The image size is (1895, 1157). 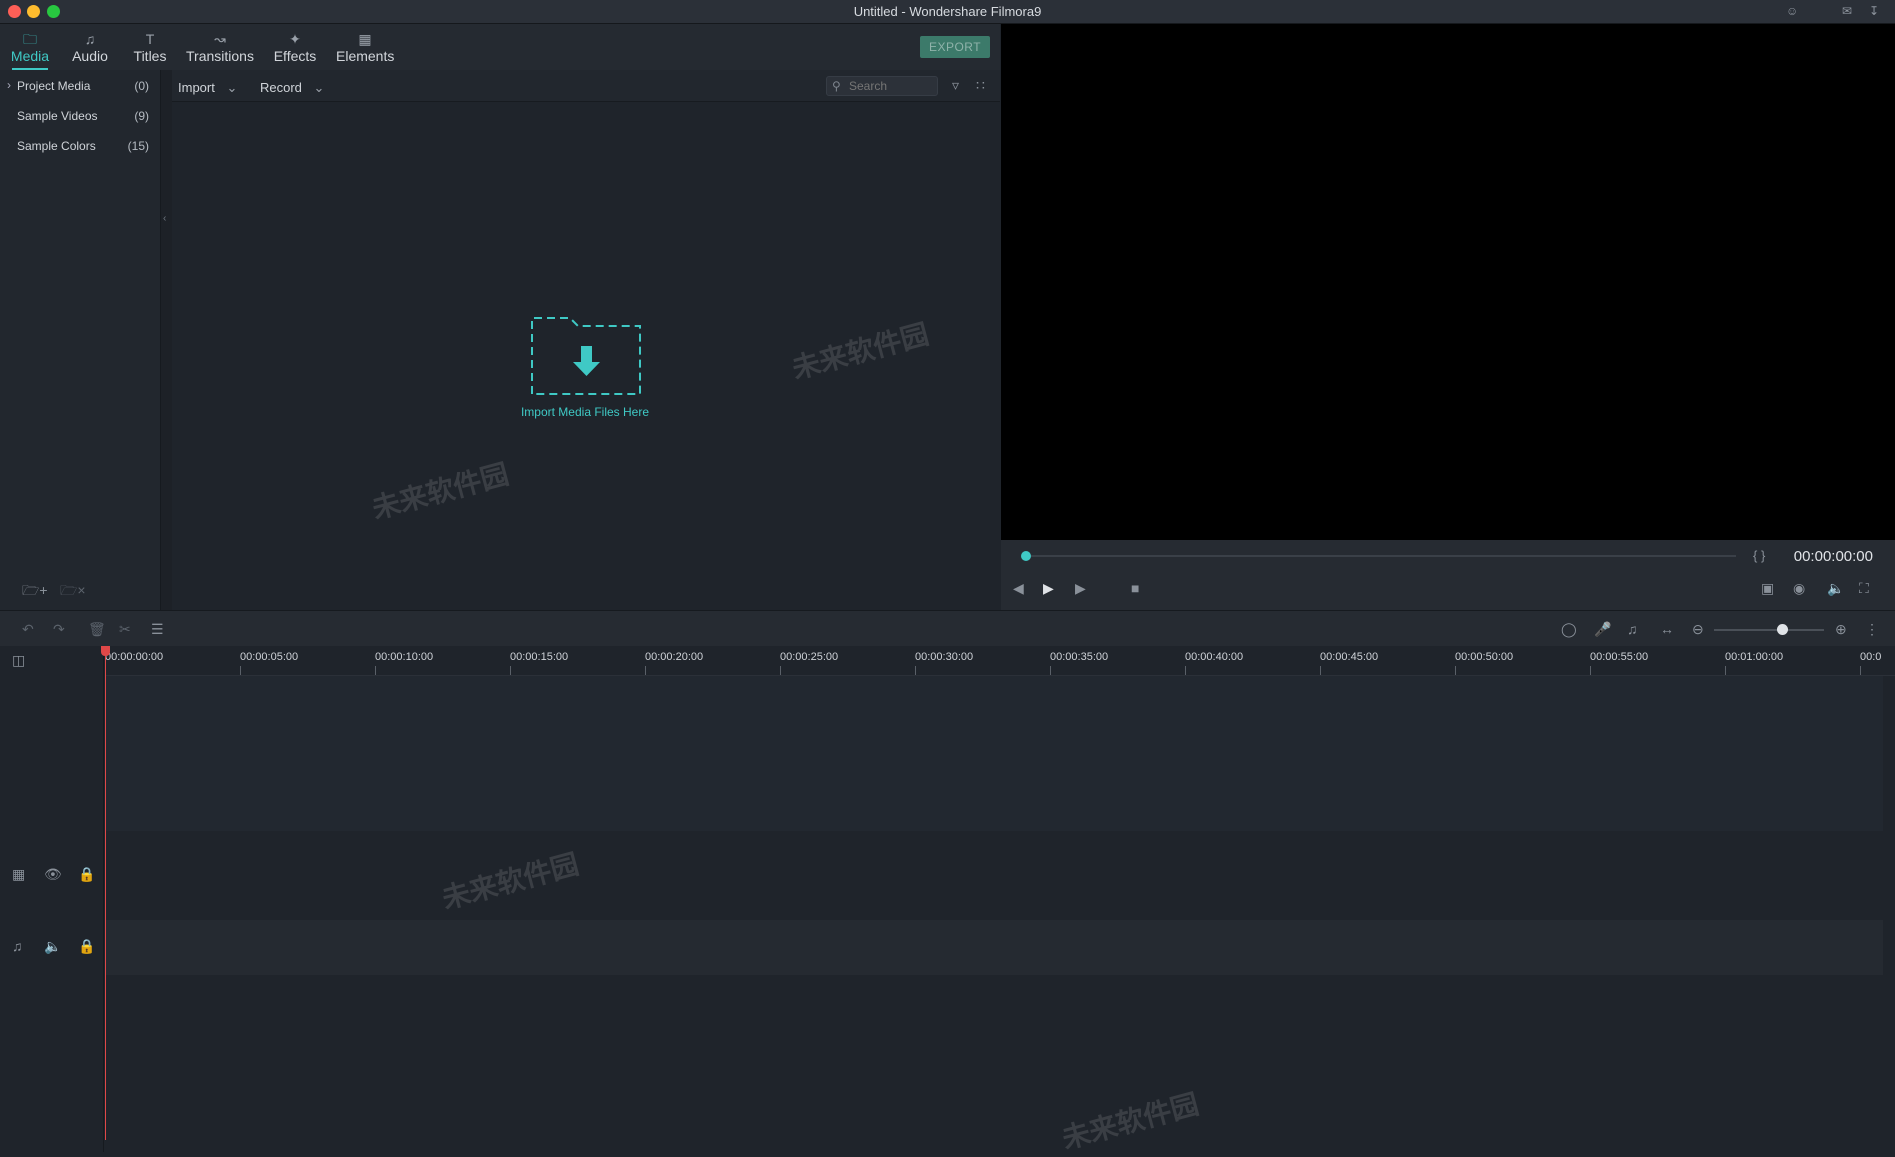 What do you see at coordinates (138, 146) in the screenshot?
I see `sidebar-item-count: (15)` at bounding box center [138, 146].